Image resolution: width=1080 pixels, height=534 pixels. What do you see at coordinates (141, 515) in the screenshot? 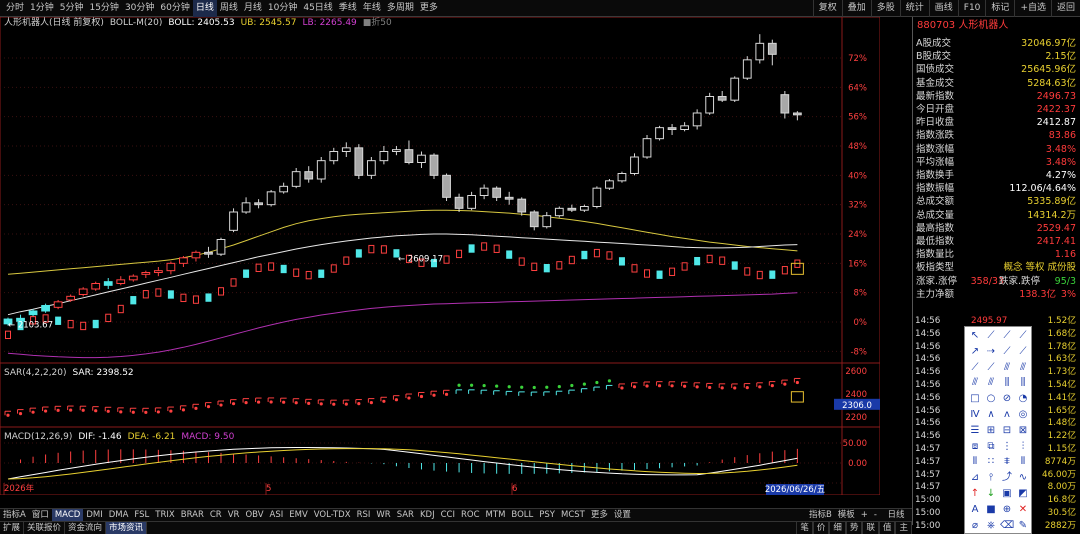
I see `indicator-tab-5: FSL` at bounding box center [141, 515].